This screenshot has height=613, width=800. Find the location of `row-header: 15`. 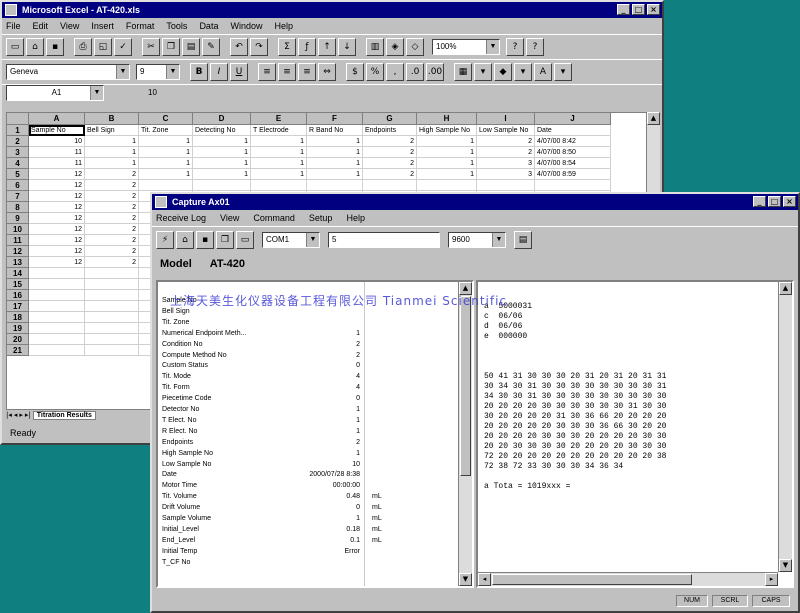

row-header: 15 is located at coordinates (18, 284).